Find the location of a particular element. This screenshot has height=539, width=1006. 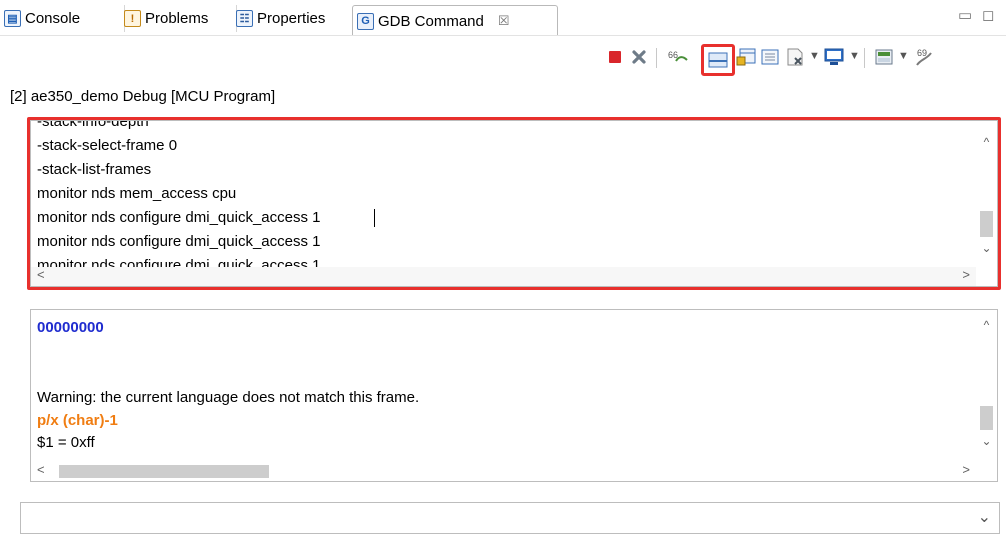

gdb-trace-2-button: 69 is located at coordinates (924, 57).